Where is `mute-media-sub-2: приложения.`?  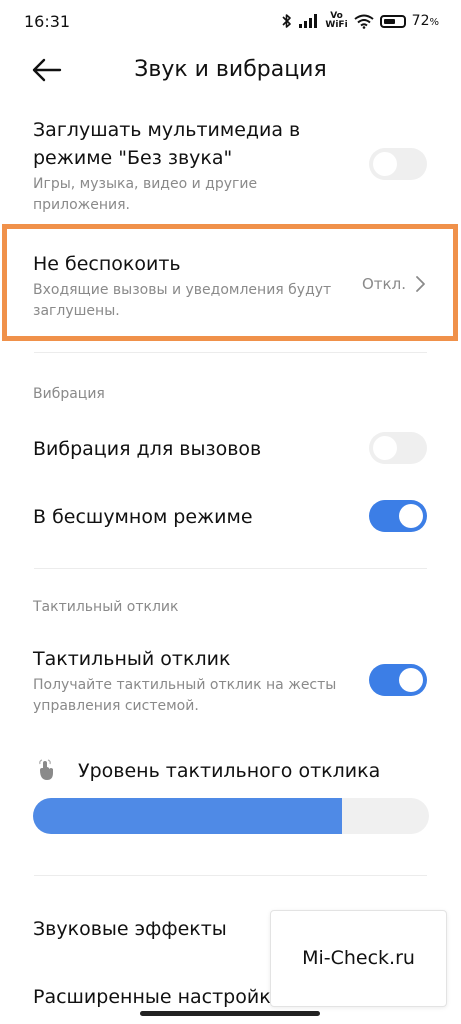
mute-media-sub-2: приложения. is located at coordinates (82, 205).